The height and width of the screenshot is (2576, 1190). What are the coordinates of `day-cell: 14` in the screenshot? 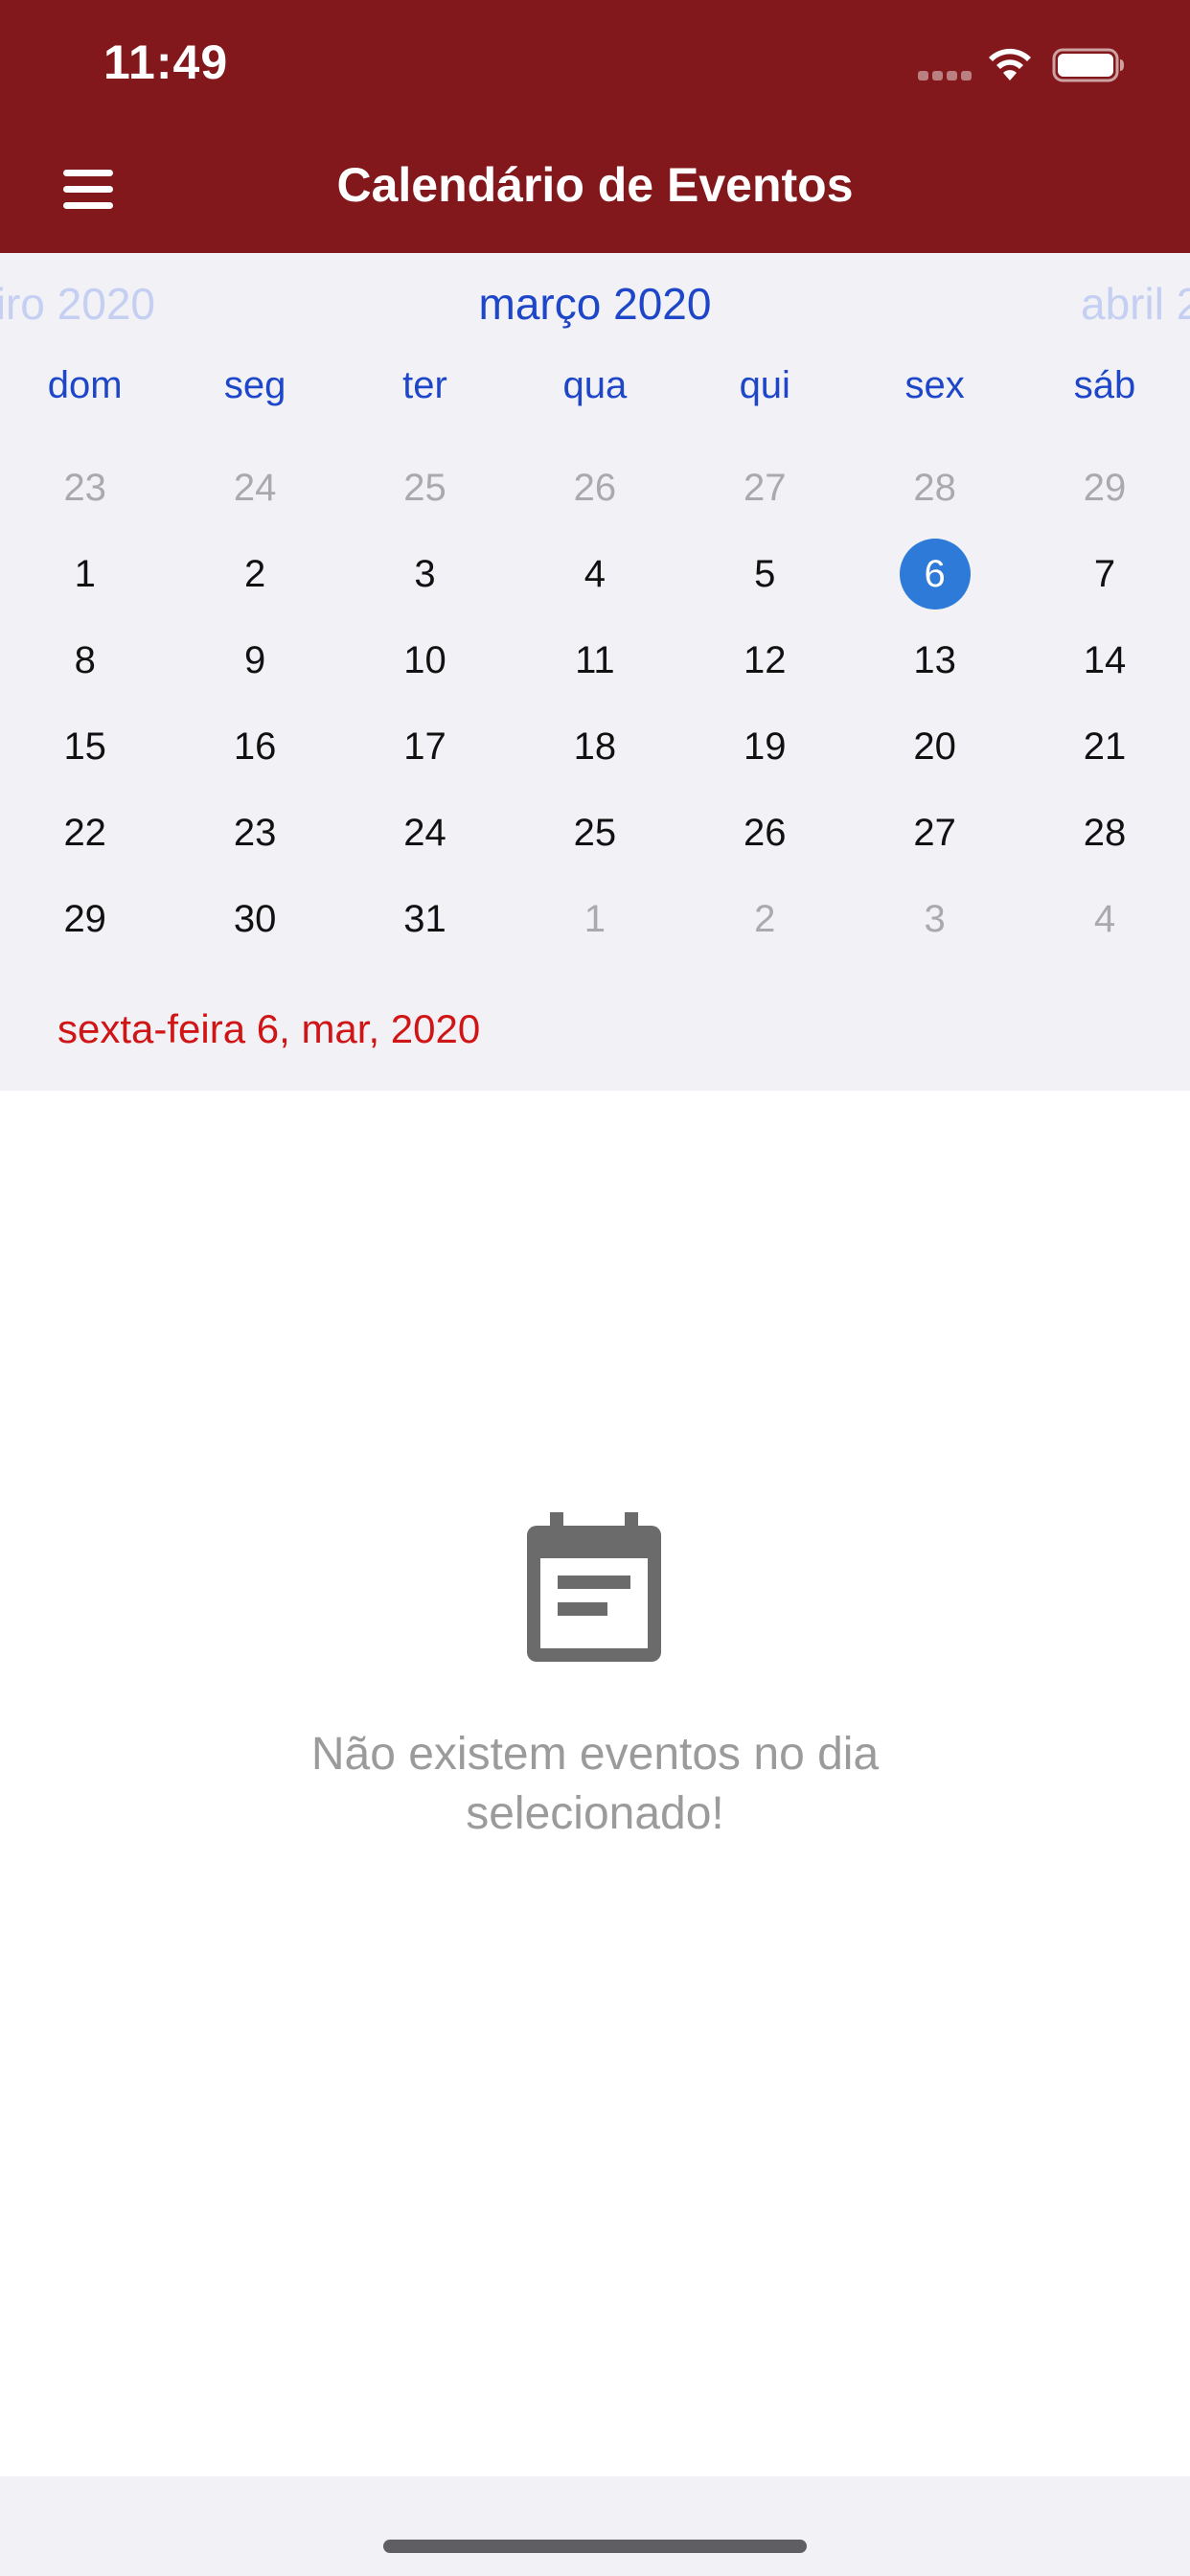 It's located at (1104, 660).